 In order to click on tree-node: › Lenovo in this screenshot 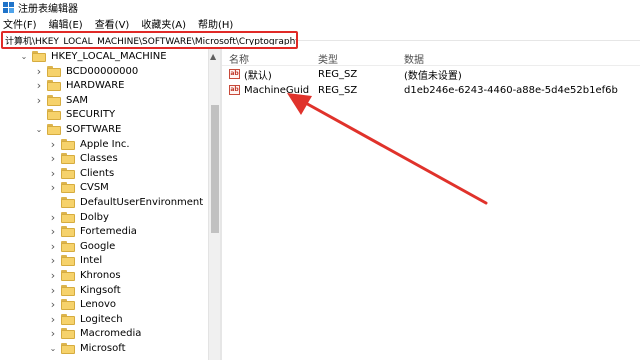, I will do `click(82, 304)`.